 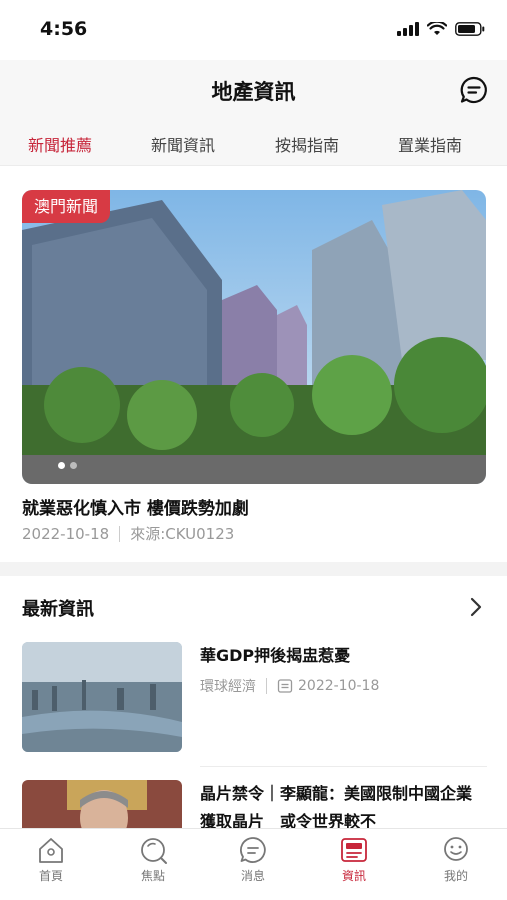 What do you see at coordinates (58, 609) in the screenshot?
I see `section-title: 最新資訊` at bounding box center [58, 609].